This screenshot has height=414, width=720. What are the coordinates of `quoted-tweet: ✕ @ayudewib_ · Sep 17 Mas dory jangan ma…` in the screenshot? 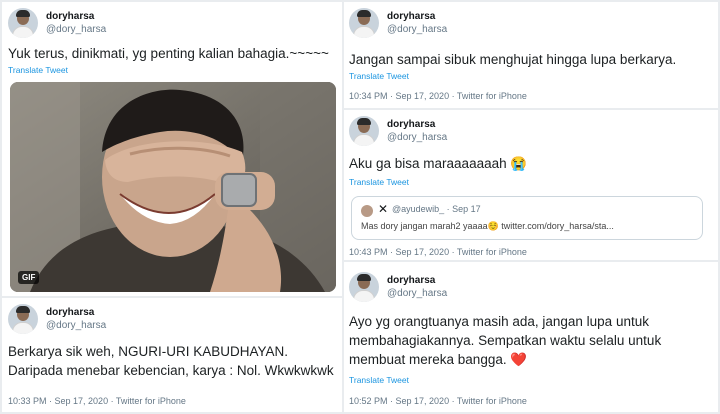 It's located at (527, 218).